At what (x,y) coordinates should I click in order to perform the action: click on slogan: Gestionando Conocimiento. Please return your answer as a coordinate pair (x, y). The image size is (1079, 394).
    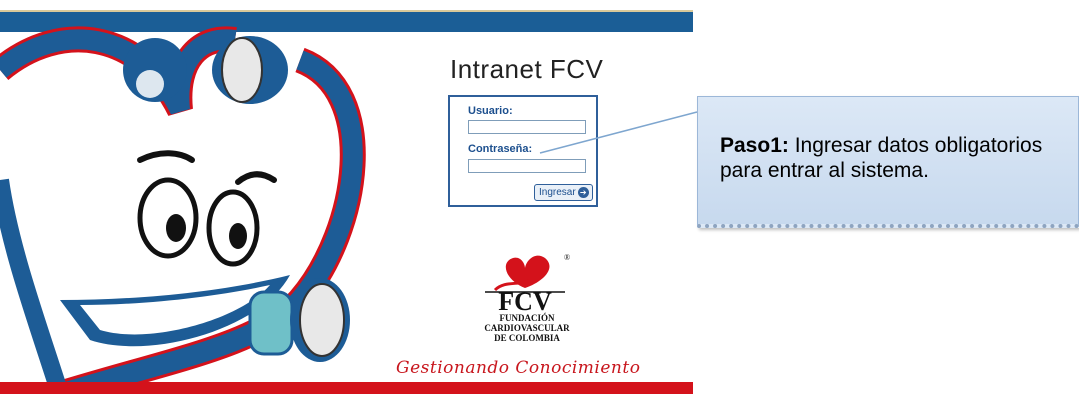
    Looking at the image, I should click on (518, 368).